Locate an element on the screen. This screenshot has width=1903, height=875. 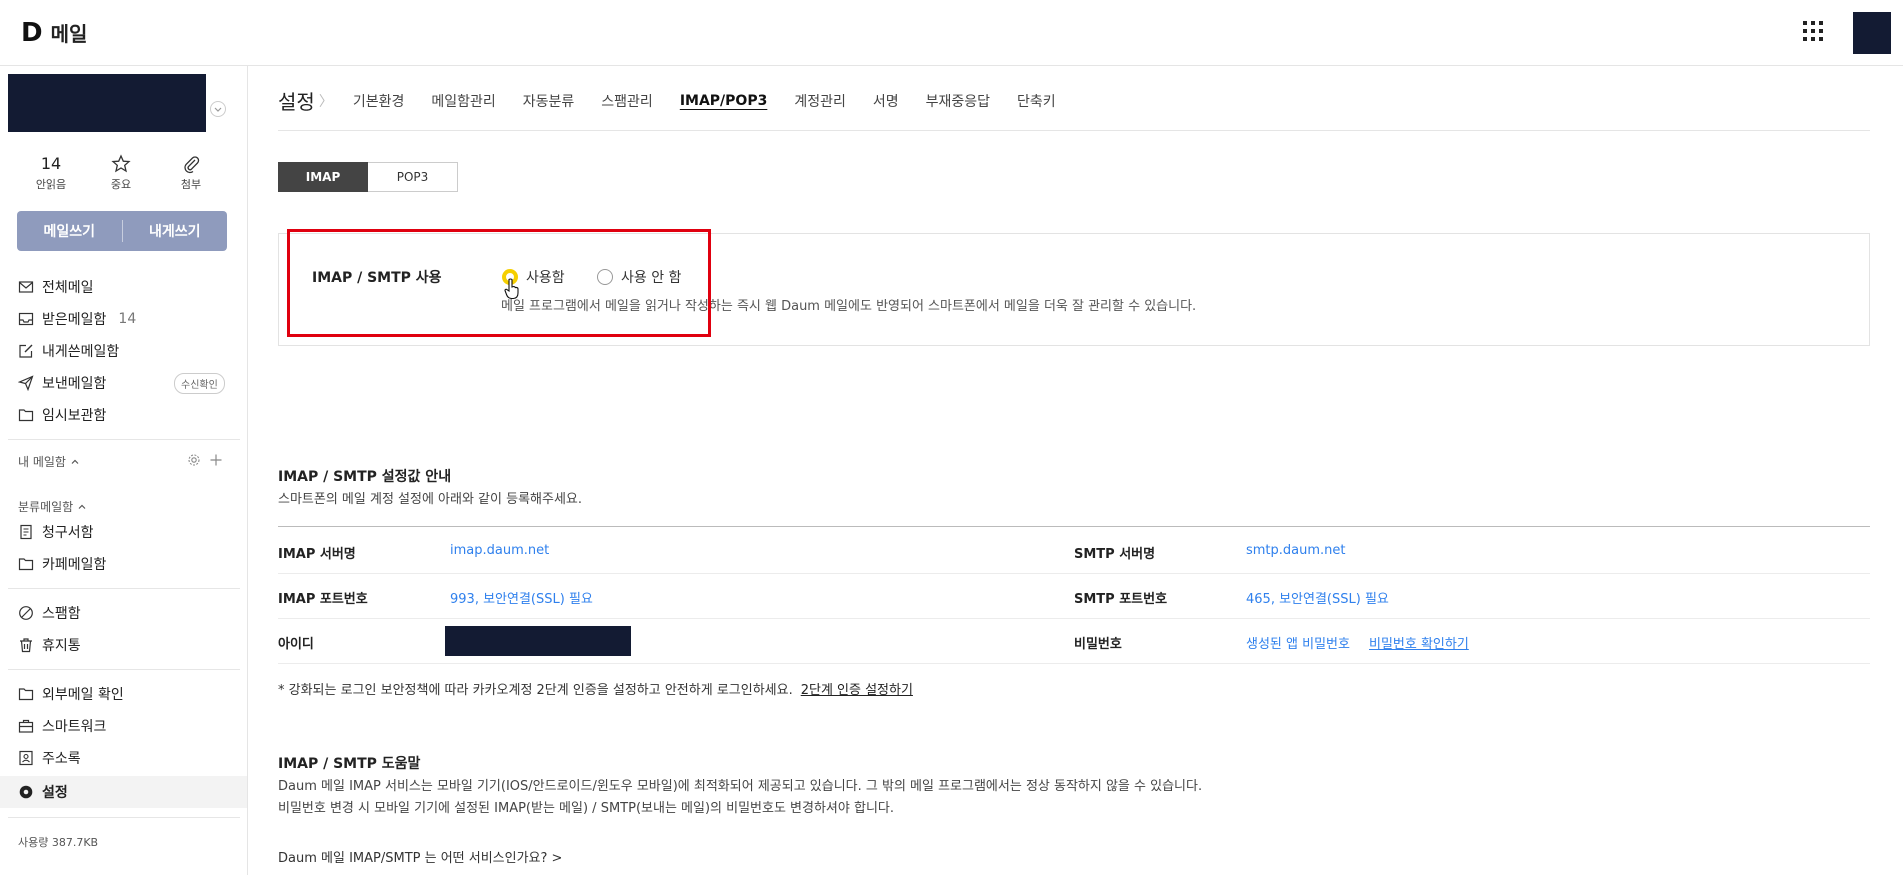
faq-link: Daum 메일 IMAP/SMTP 는 어떤 서비스인가요? > is located at coordinates (420, 856).